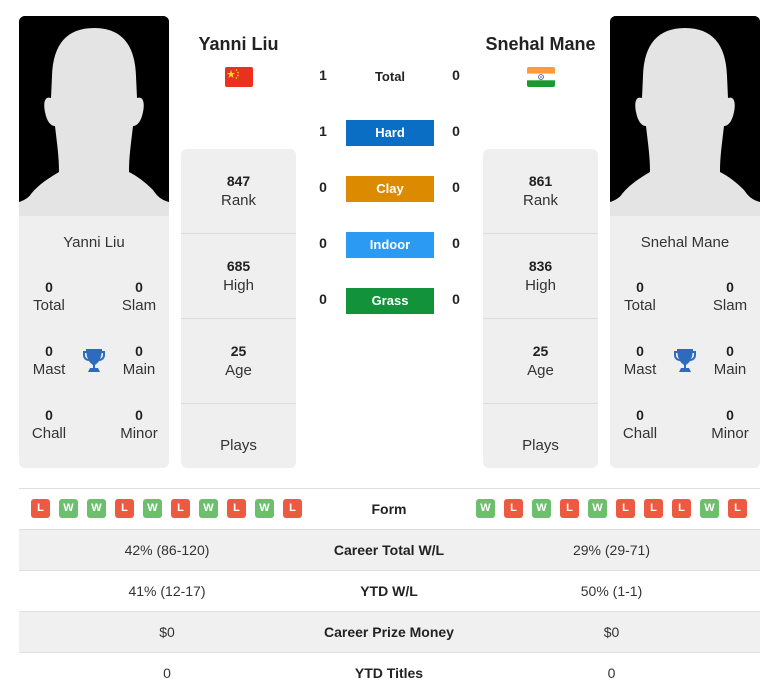  Describe the element at coordinates (456, 299) in the screenshot. I see `h2h-grass-p2: 0` at that location.